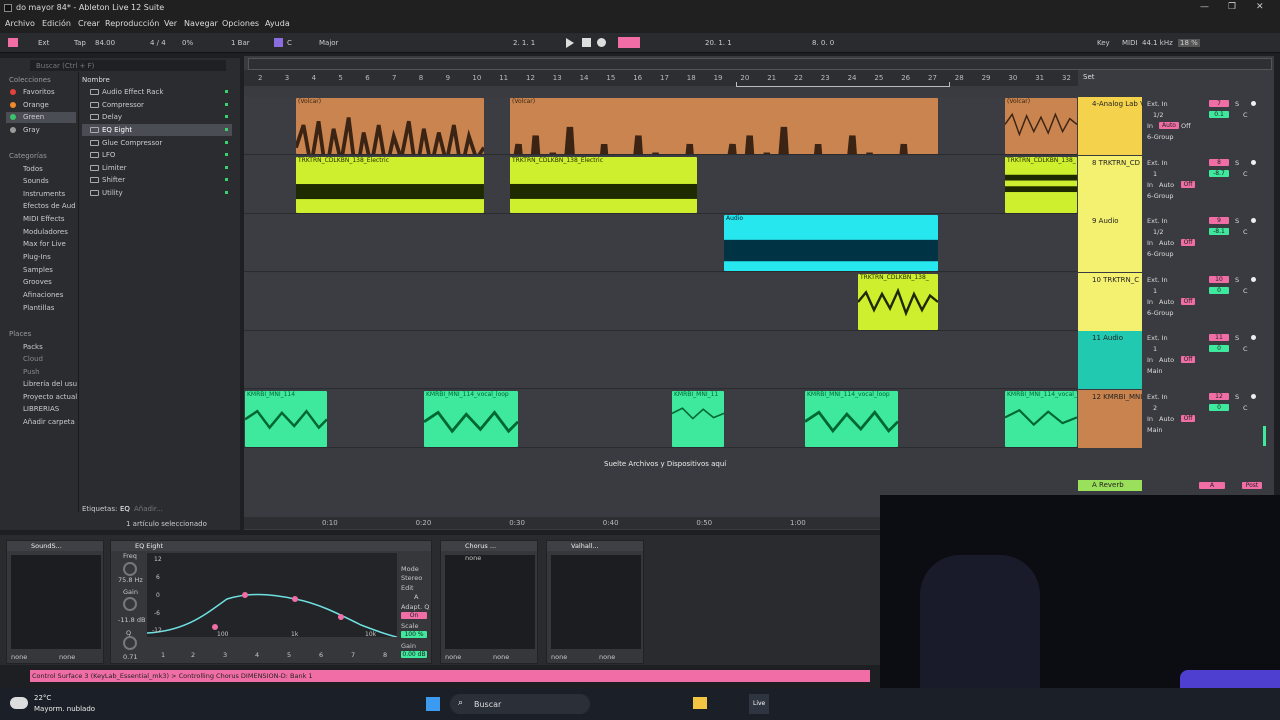  I want to click on record-button, so click(601, 42).